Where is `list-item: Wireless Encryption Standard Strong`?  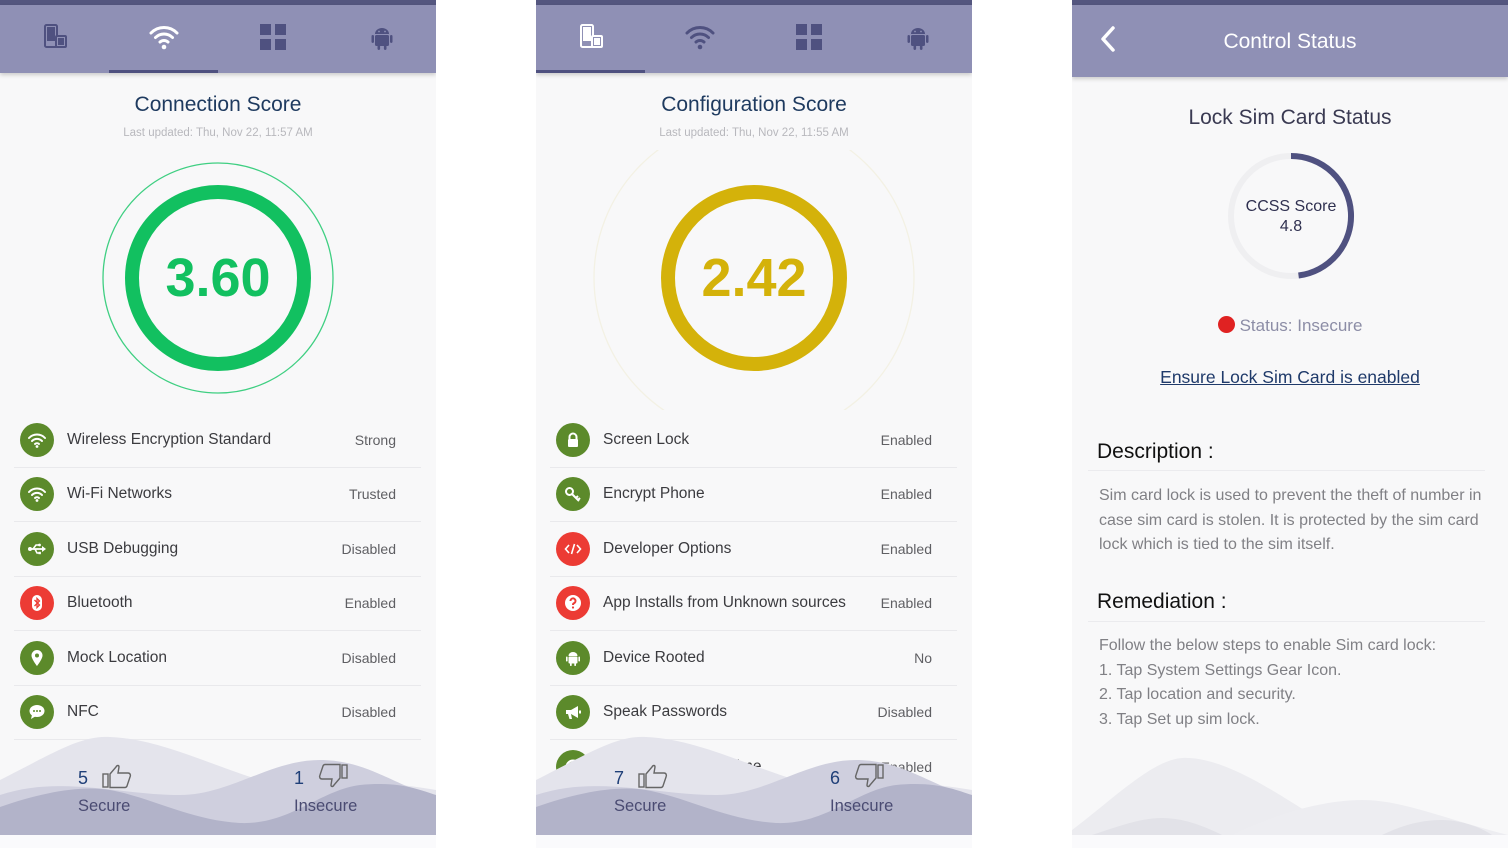
list-item: Wireless Encryption Standard Strong is located at coordinates (217, 440).